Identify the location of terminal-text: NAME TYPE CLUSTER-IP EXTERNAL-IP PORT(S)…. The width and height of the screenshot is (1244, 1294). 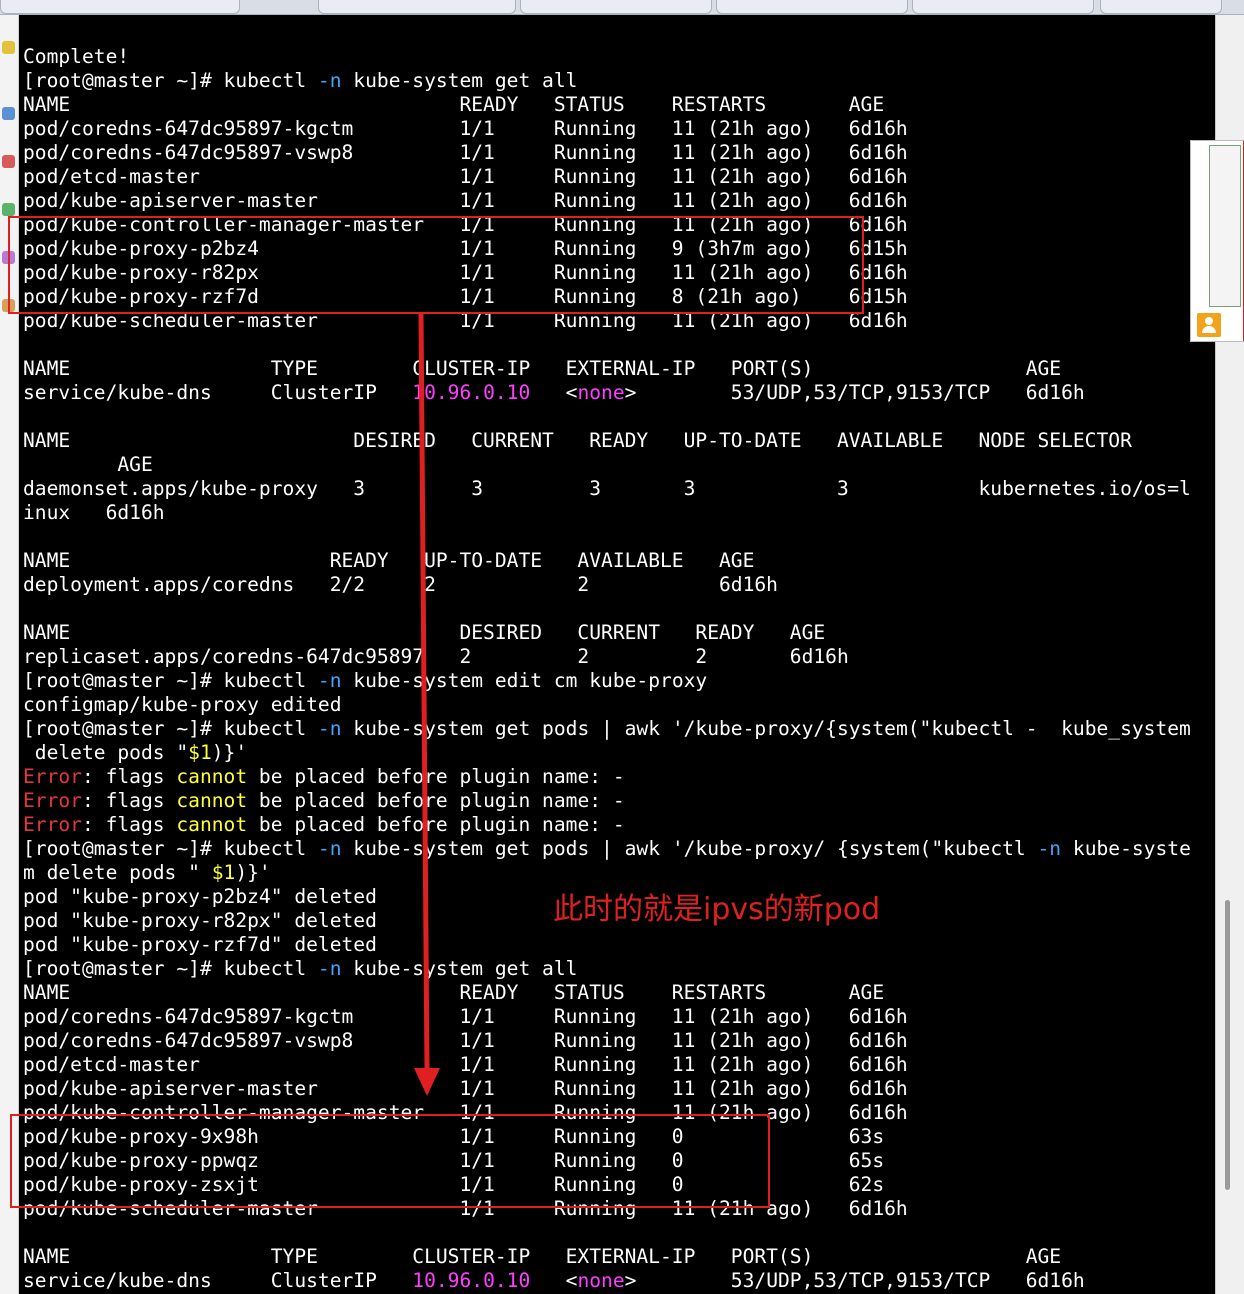
(542, 368).